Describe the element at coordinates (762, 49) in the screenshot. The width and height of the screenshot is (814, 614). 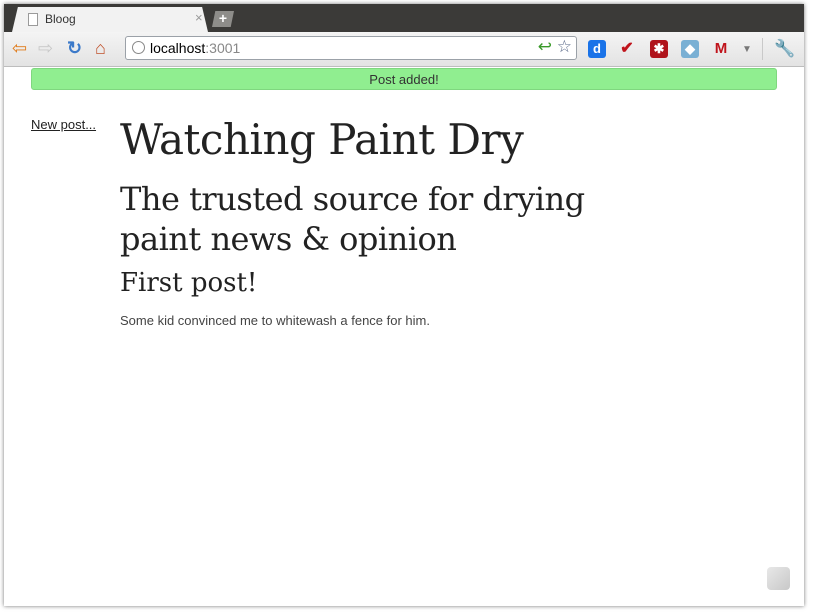
I see `toolbar-divider` at that location.